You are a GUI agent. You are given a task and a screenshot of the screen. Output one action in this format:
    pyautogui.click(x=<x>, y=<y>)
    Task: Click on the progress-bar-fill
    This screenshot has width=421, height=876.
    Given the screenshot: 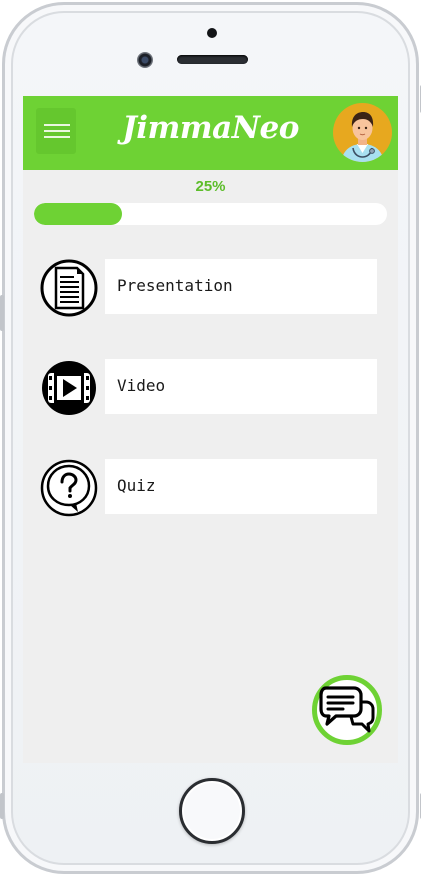 What is the action you would take?
    pyautogui.click(x=78, y=214)
    